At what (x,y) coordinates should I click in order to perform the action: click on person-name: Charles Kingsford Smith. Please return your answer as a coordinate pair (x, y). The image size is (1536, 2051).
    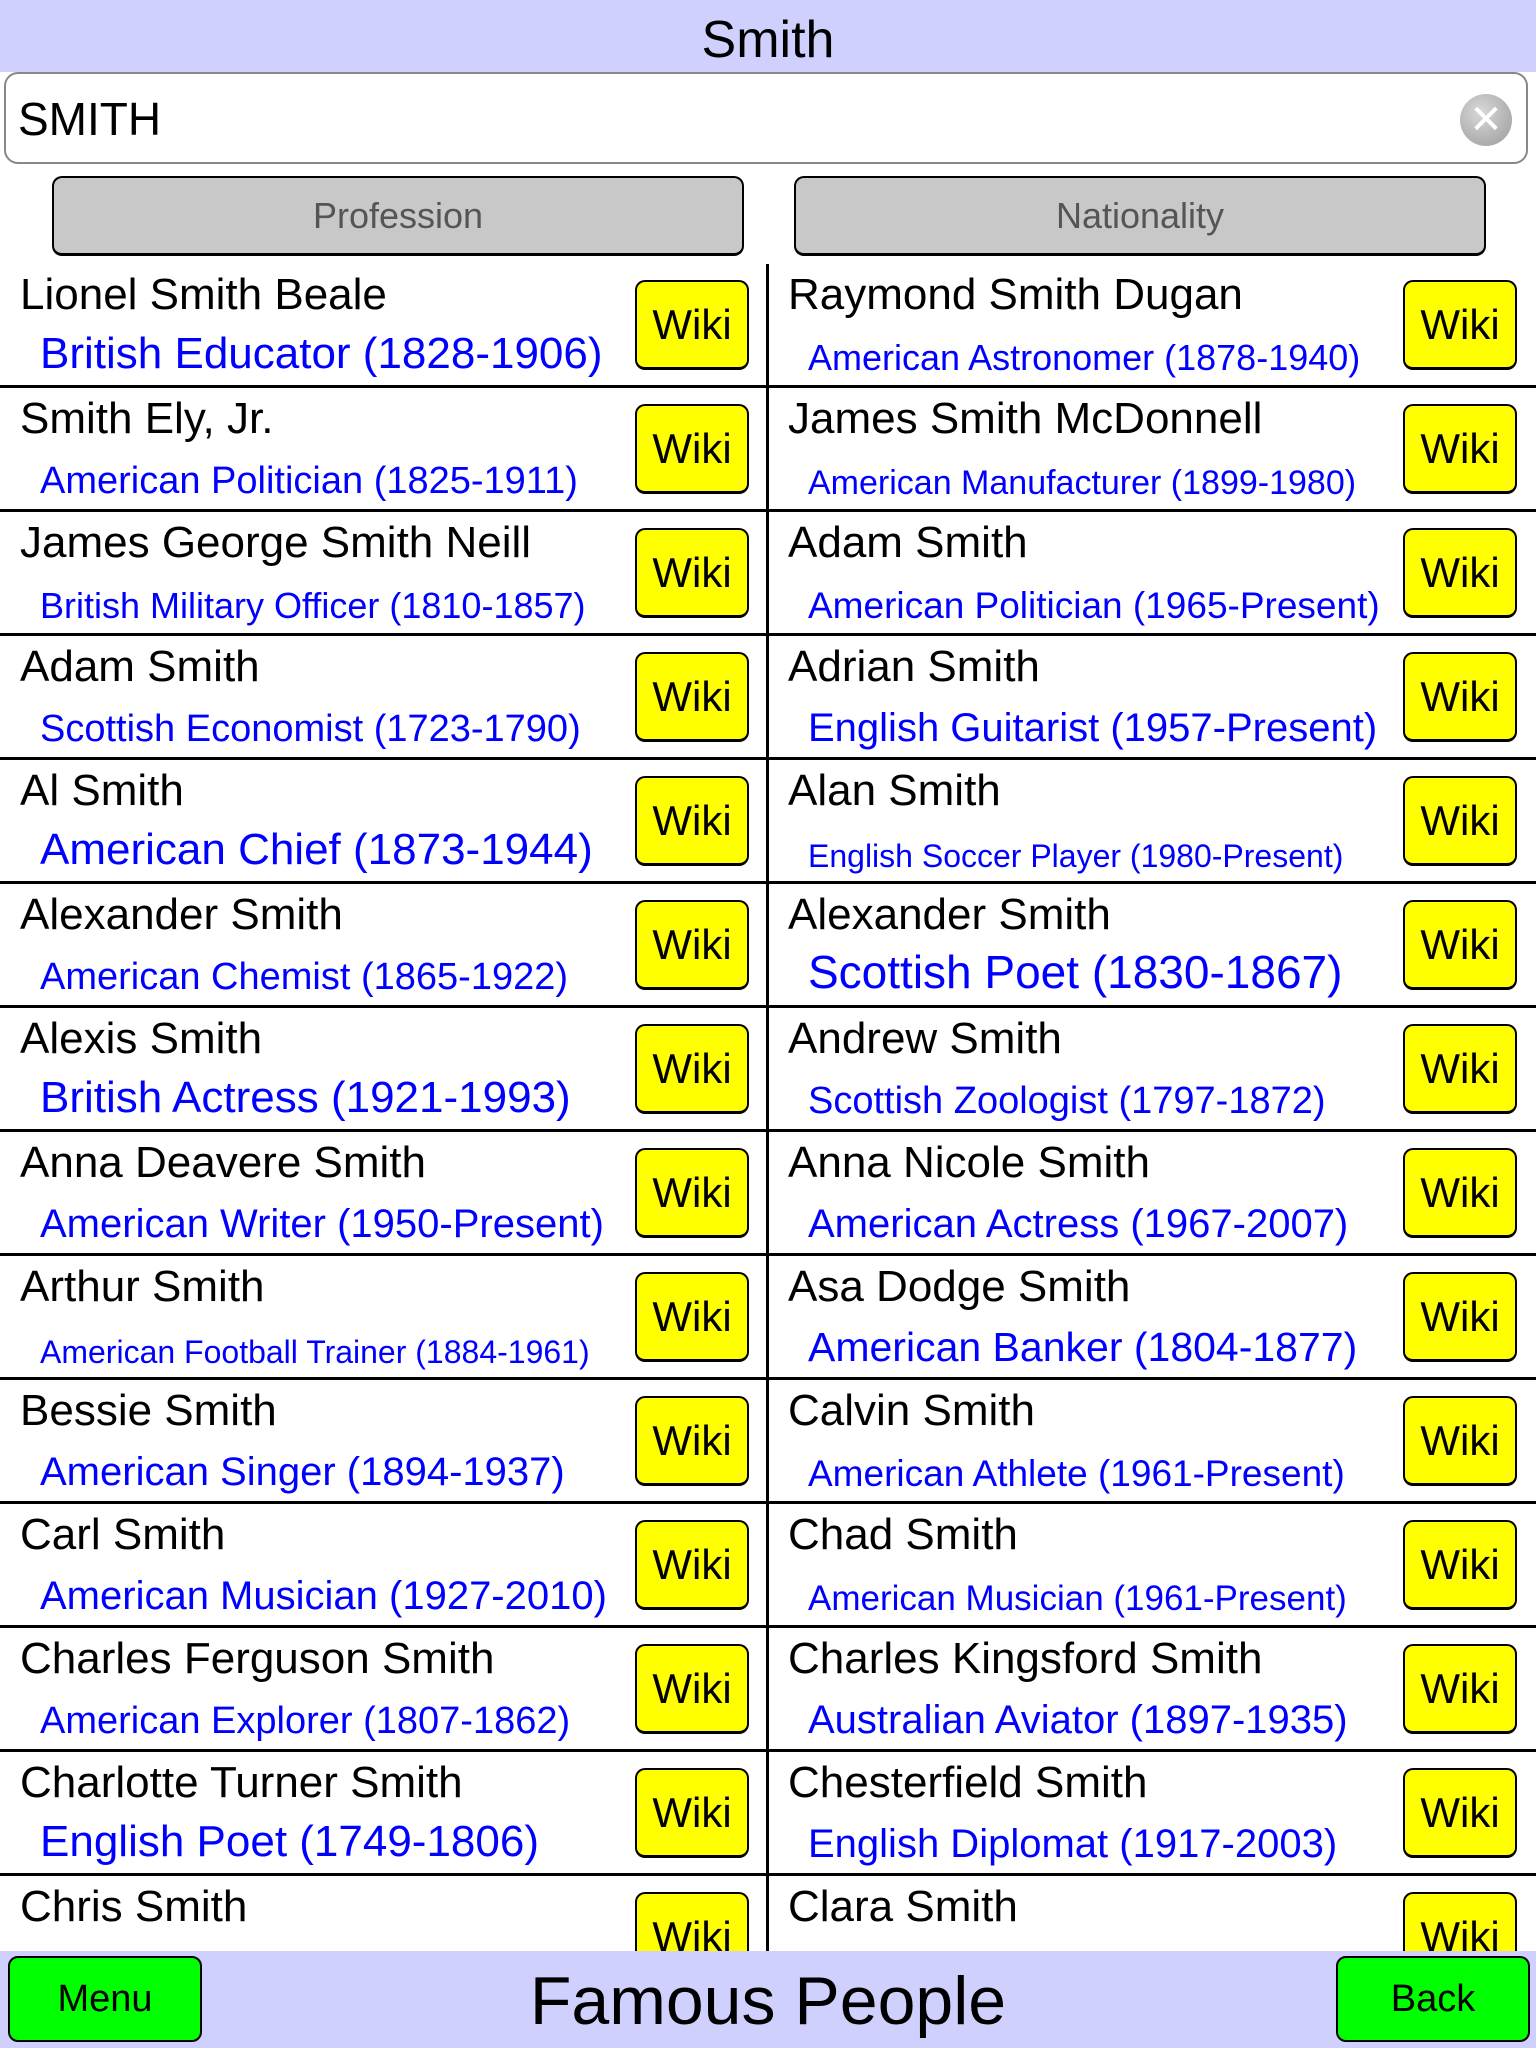
    Looking at the image, I should click on (1025, 1658).